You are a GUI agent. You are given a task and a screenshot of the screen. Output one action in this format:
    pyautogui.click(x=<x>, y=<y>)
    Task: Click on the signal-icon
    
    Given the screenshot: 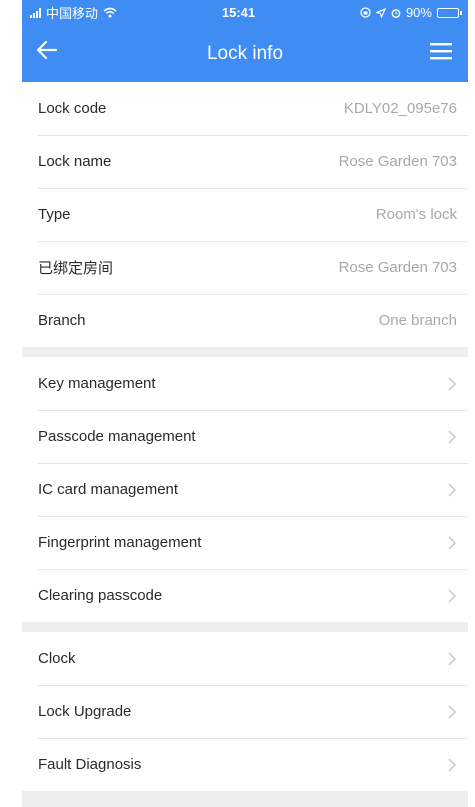 What is the action you would take?
    pyautogui.click(x=35, y=12)
    